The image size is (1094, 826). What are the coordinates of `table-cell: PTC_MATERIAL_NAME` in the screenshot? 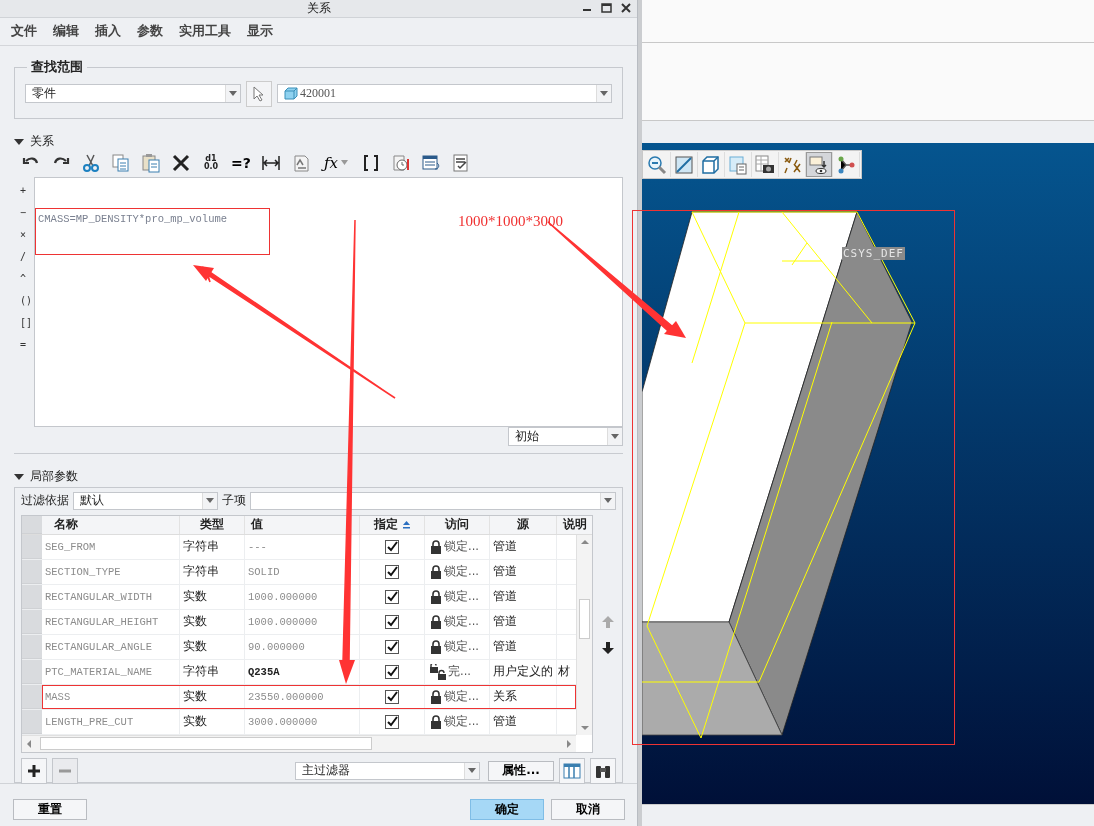 It's located at (111, 671).